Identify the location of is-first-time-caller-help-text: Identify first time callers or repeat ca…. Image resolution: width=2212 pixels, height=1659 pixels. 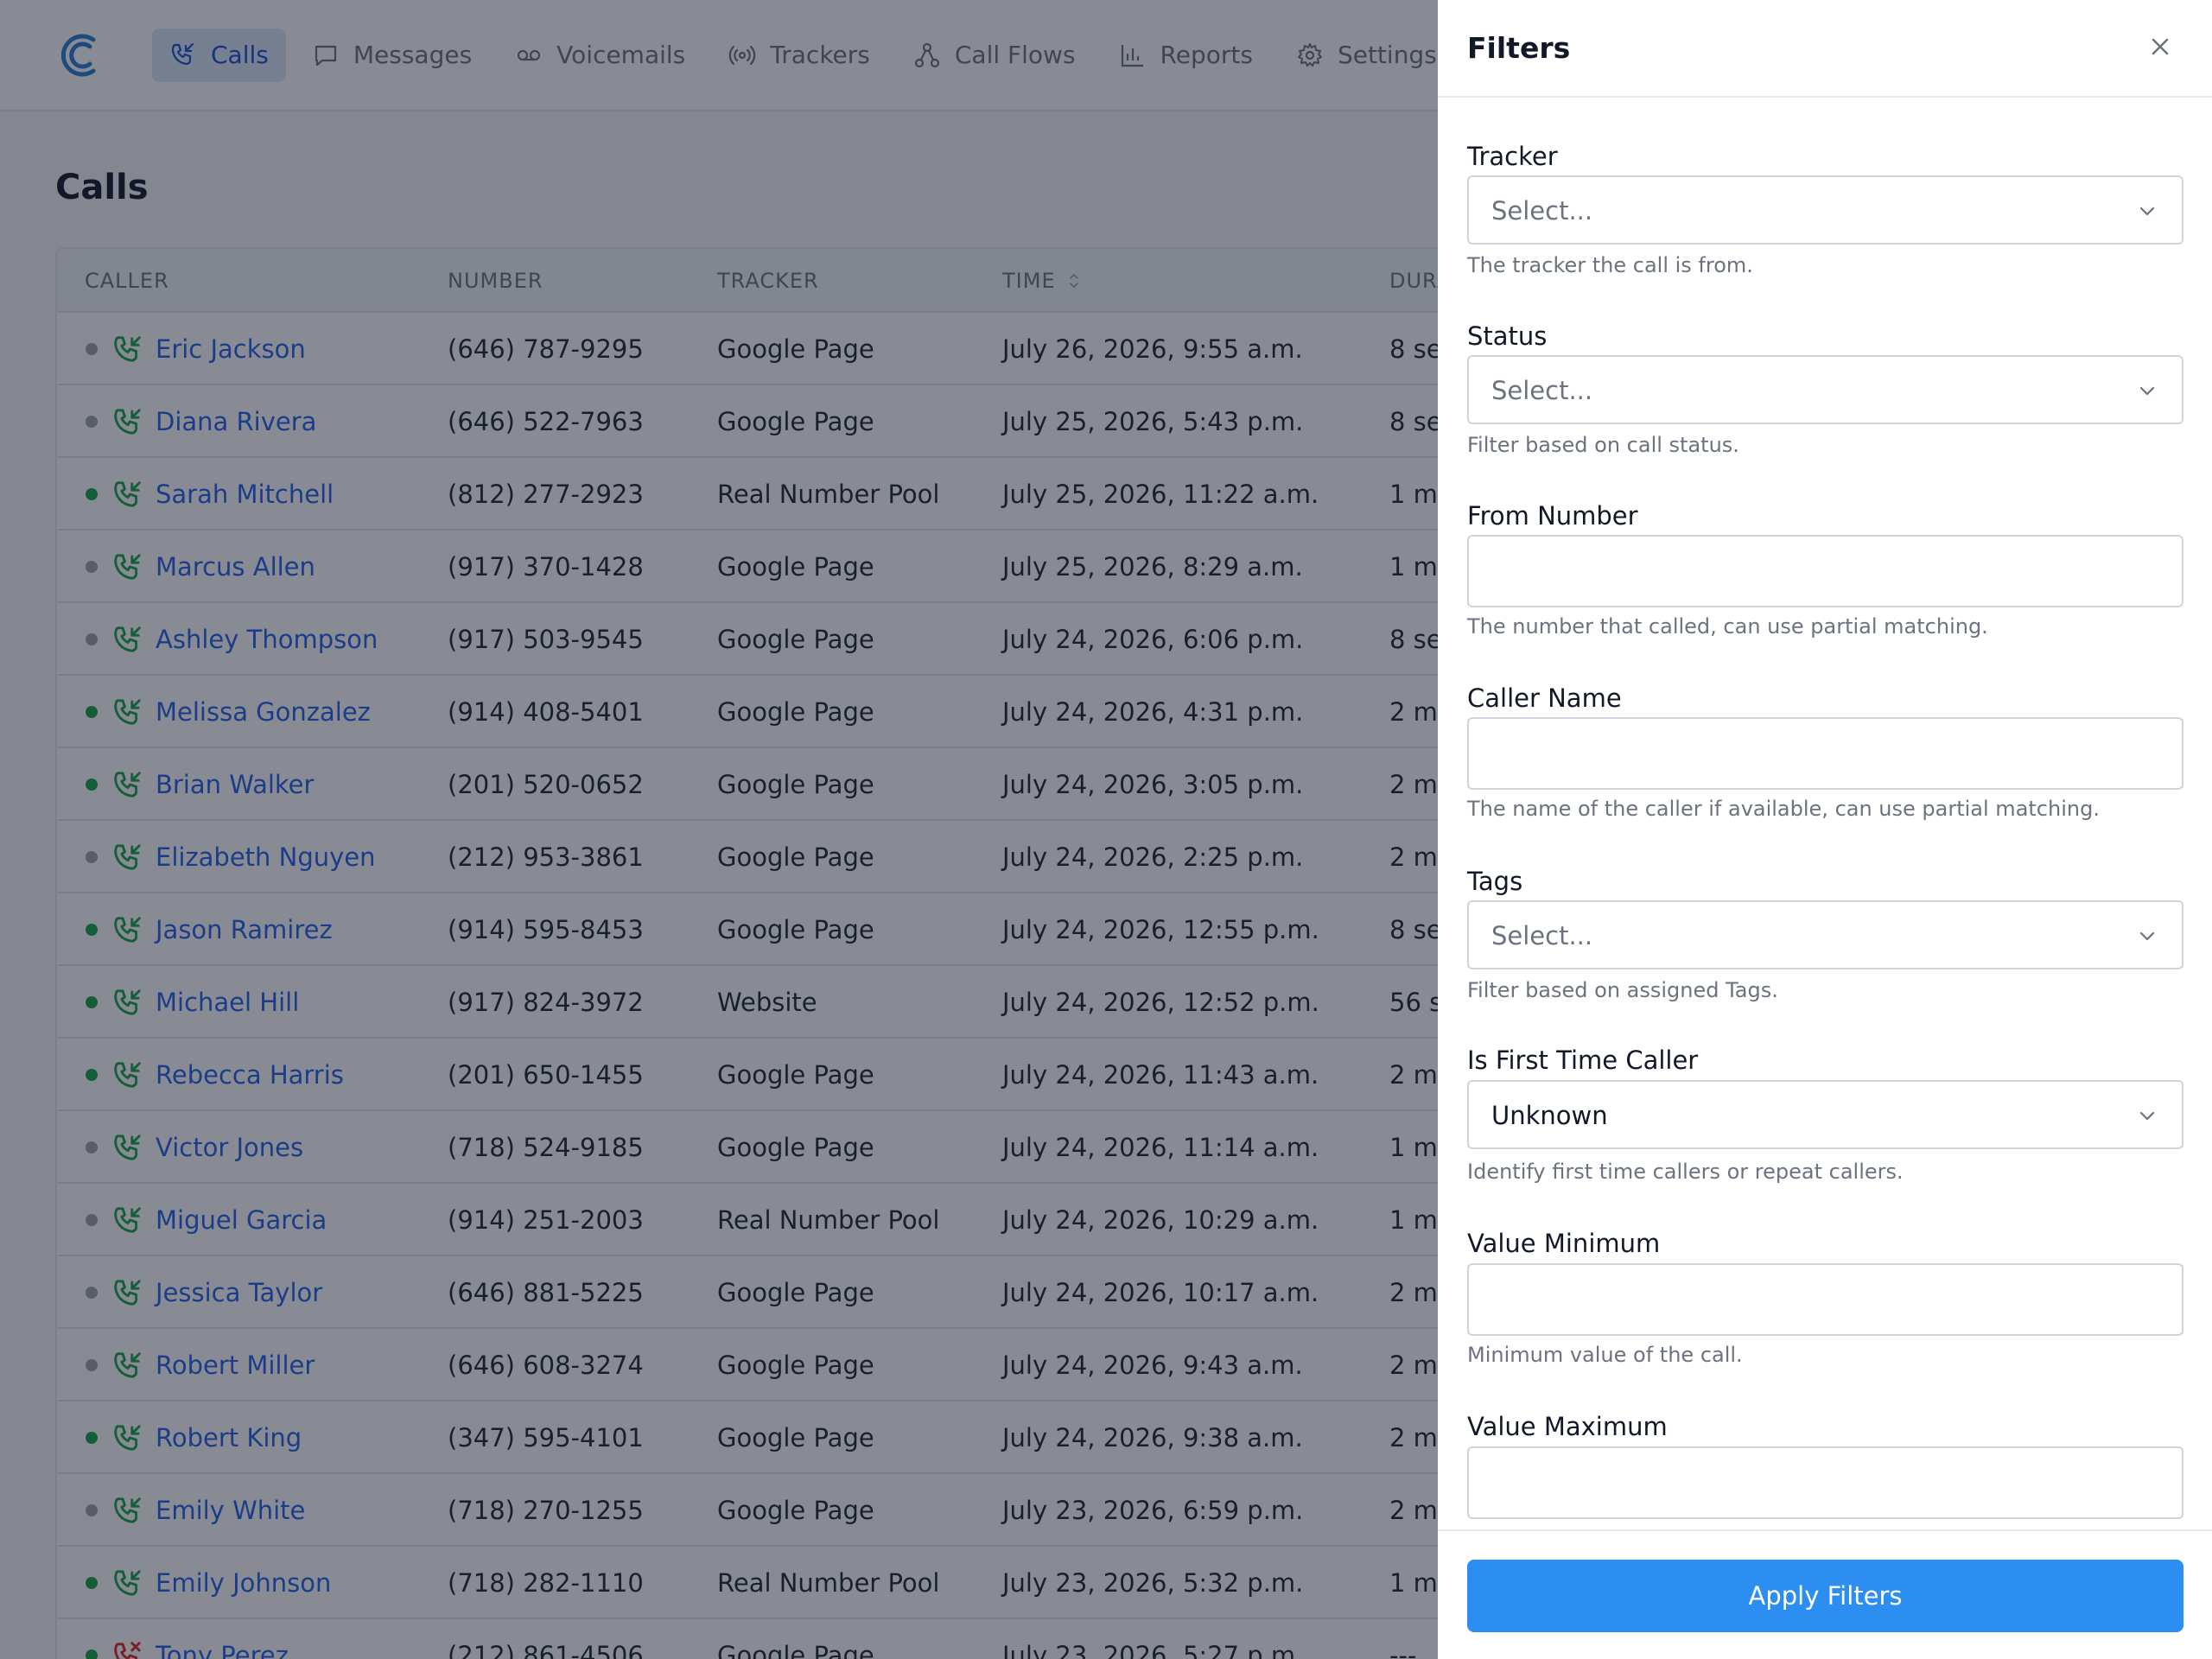
(1685, 1172).